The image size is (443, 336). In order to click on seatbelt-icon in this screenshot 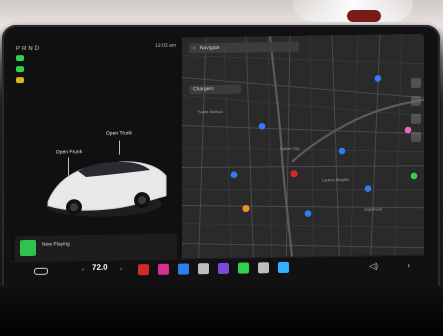, I will do `click(20, 80)`.